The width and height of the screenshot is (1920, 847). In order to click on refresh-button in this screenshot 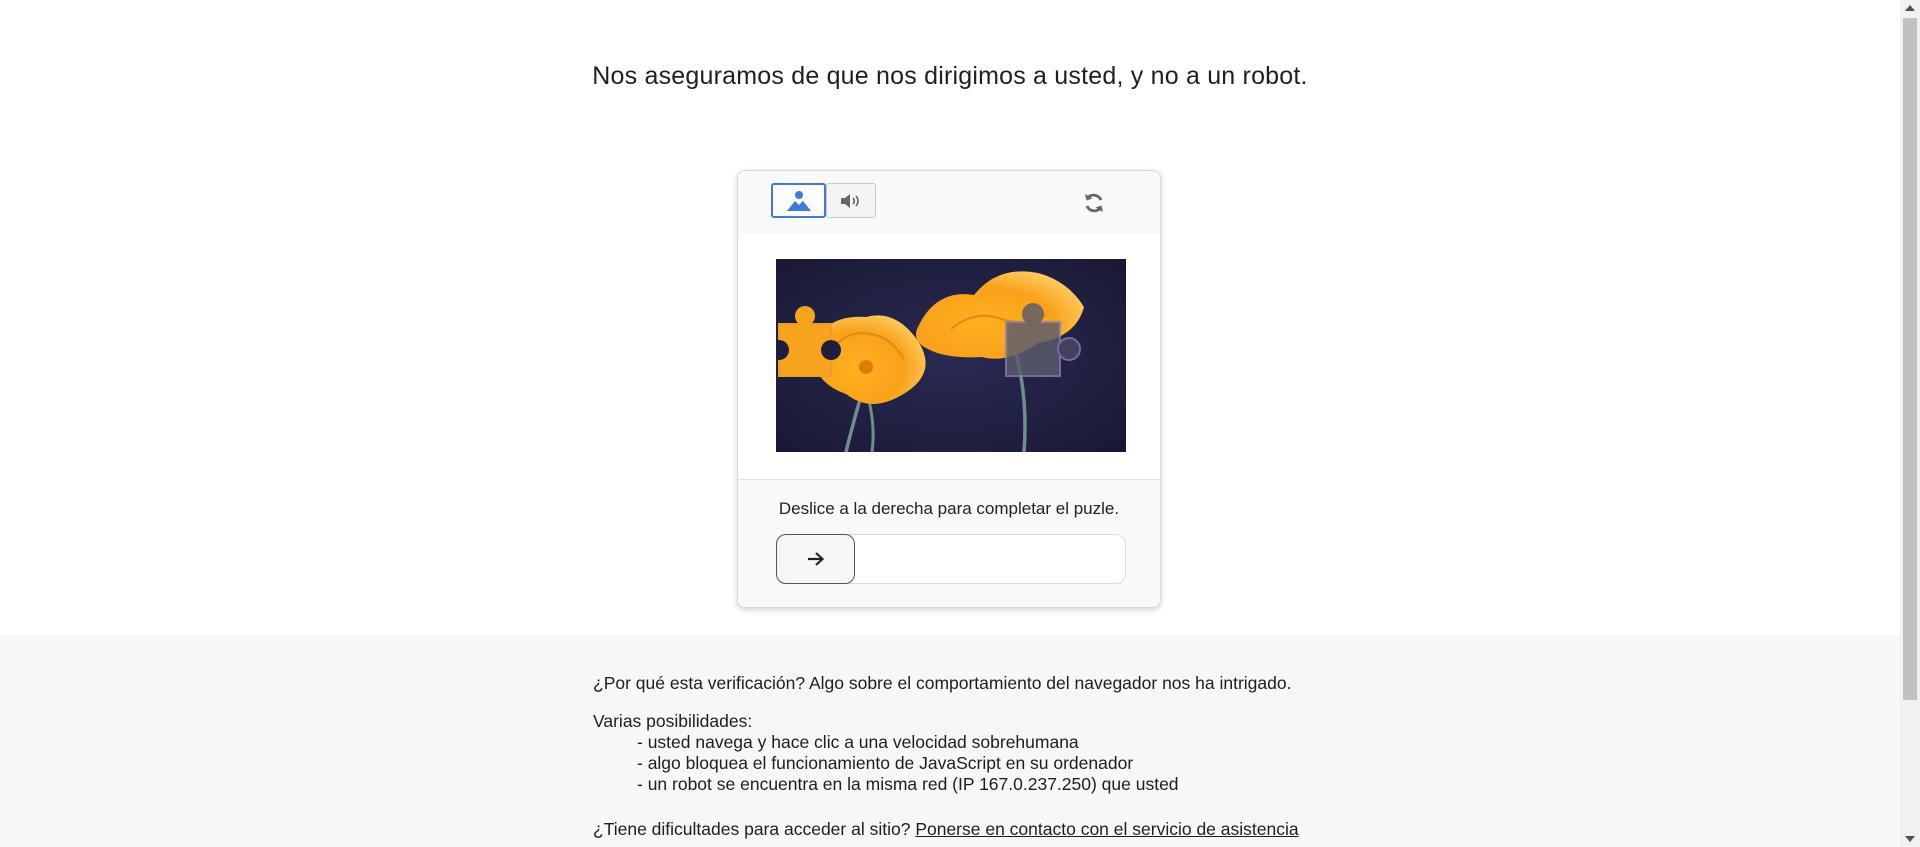, I will do `click(1094, 203)`.